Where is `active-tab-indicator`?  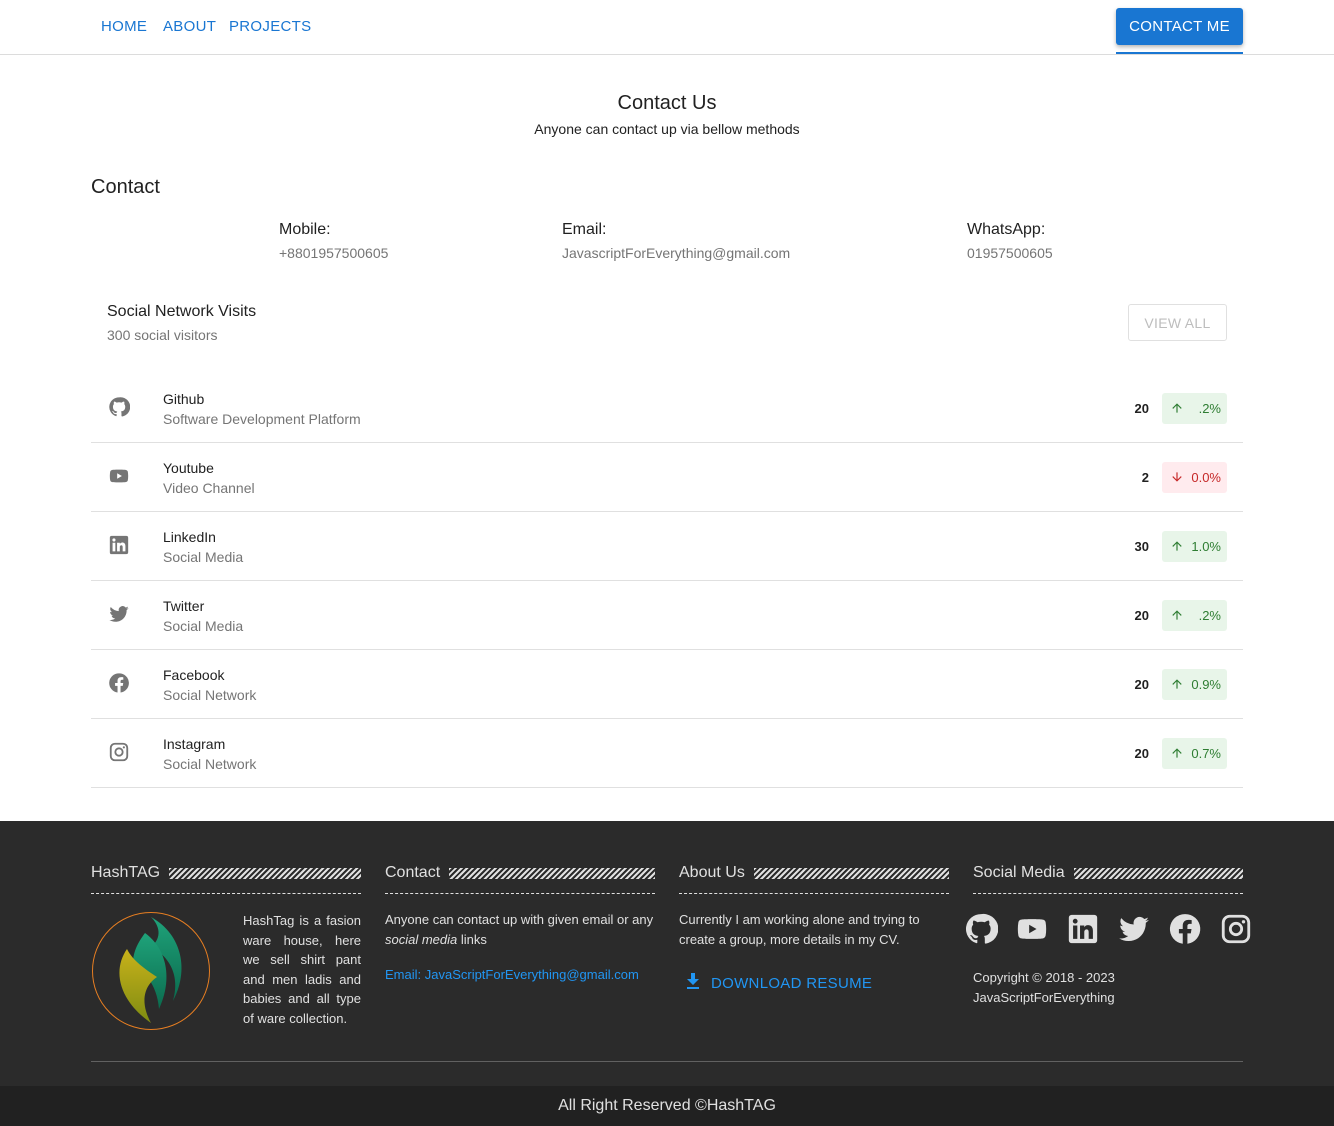
active-tab-indicator is located at coordinates (1179, 53).